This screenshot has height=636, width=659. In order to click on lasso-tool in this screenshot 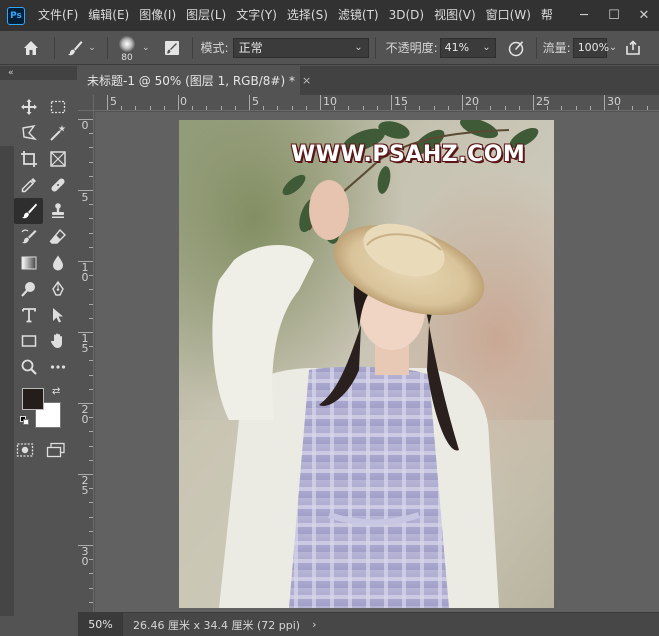, I will do `click(28, 133)`.